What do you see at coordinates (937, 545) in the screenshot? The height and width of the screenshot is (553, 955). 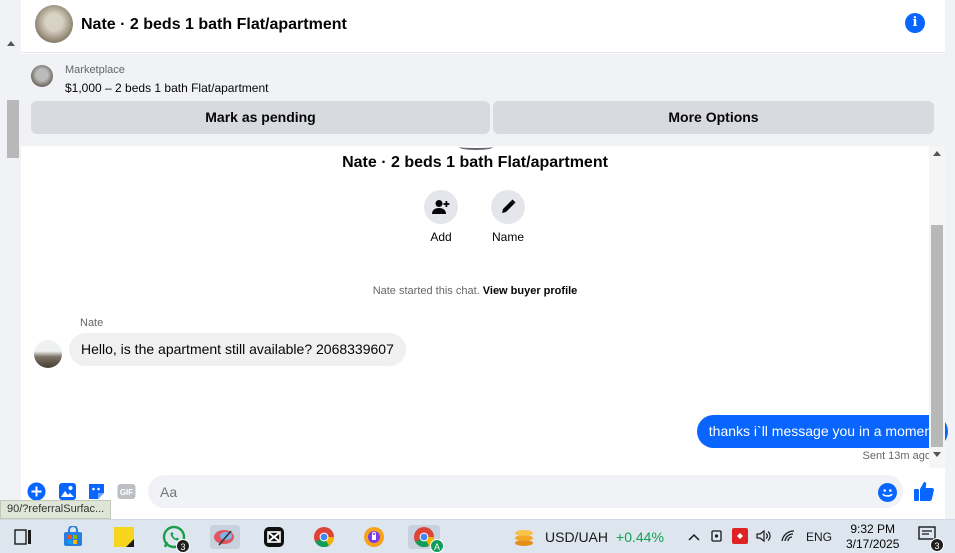 I see `notification-badge: 3` at bounding box center [937, 545].